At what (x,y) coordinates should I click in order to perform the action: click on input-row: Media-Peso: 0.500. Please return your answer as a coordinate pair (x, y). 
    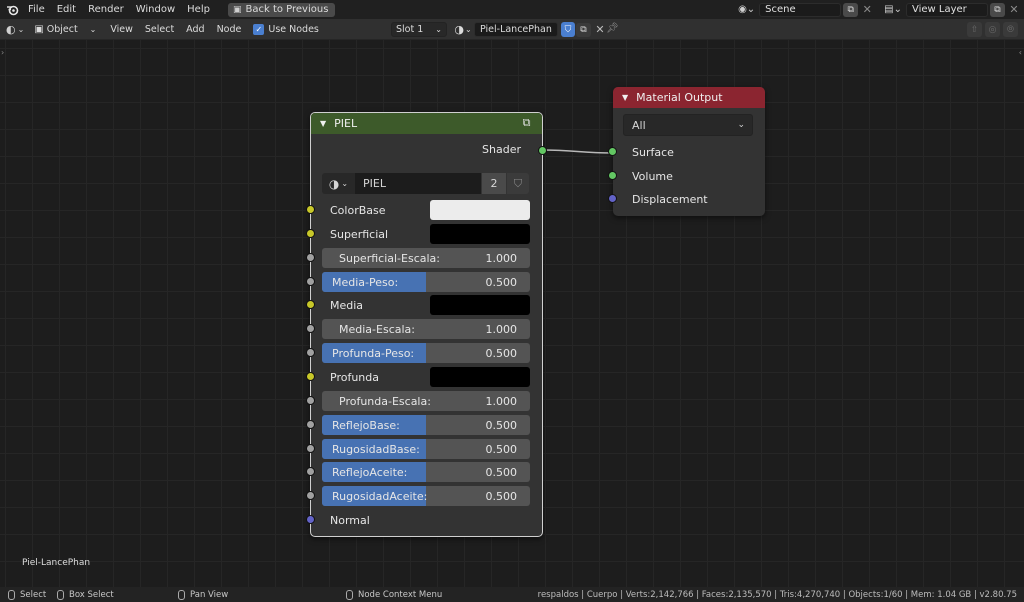
    Looking at the image, I should click on (424, 282).